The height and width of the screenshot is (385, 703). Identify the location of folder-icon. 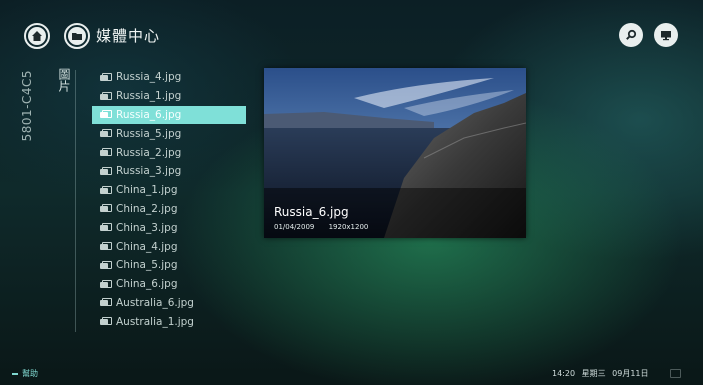
(77, 36).